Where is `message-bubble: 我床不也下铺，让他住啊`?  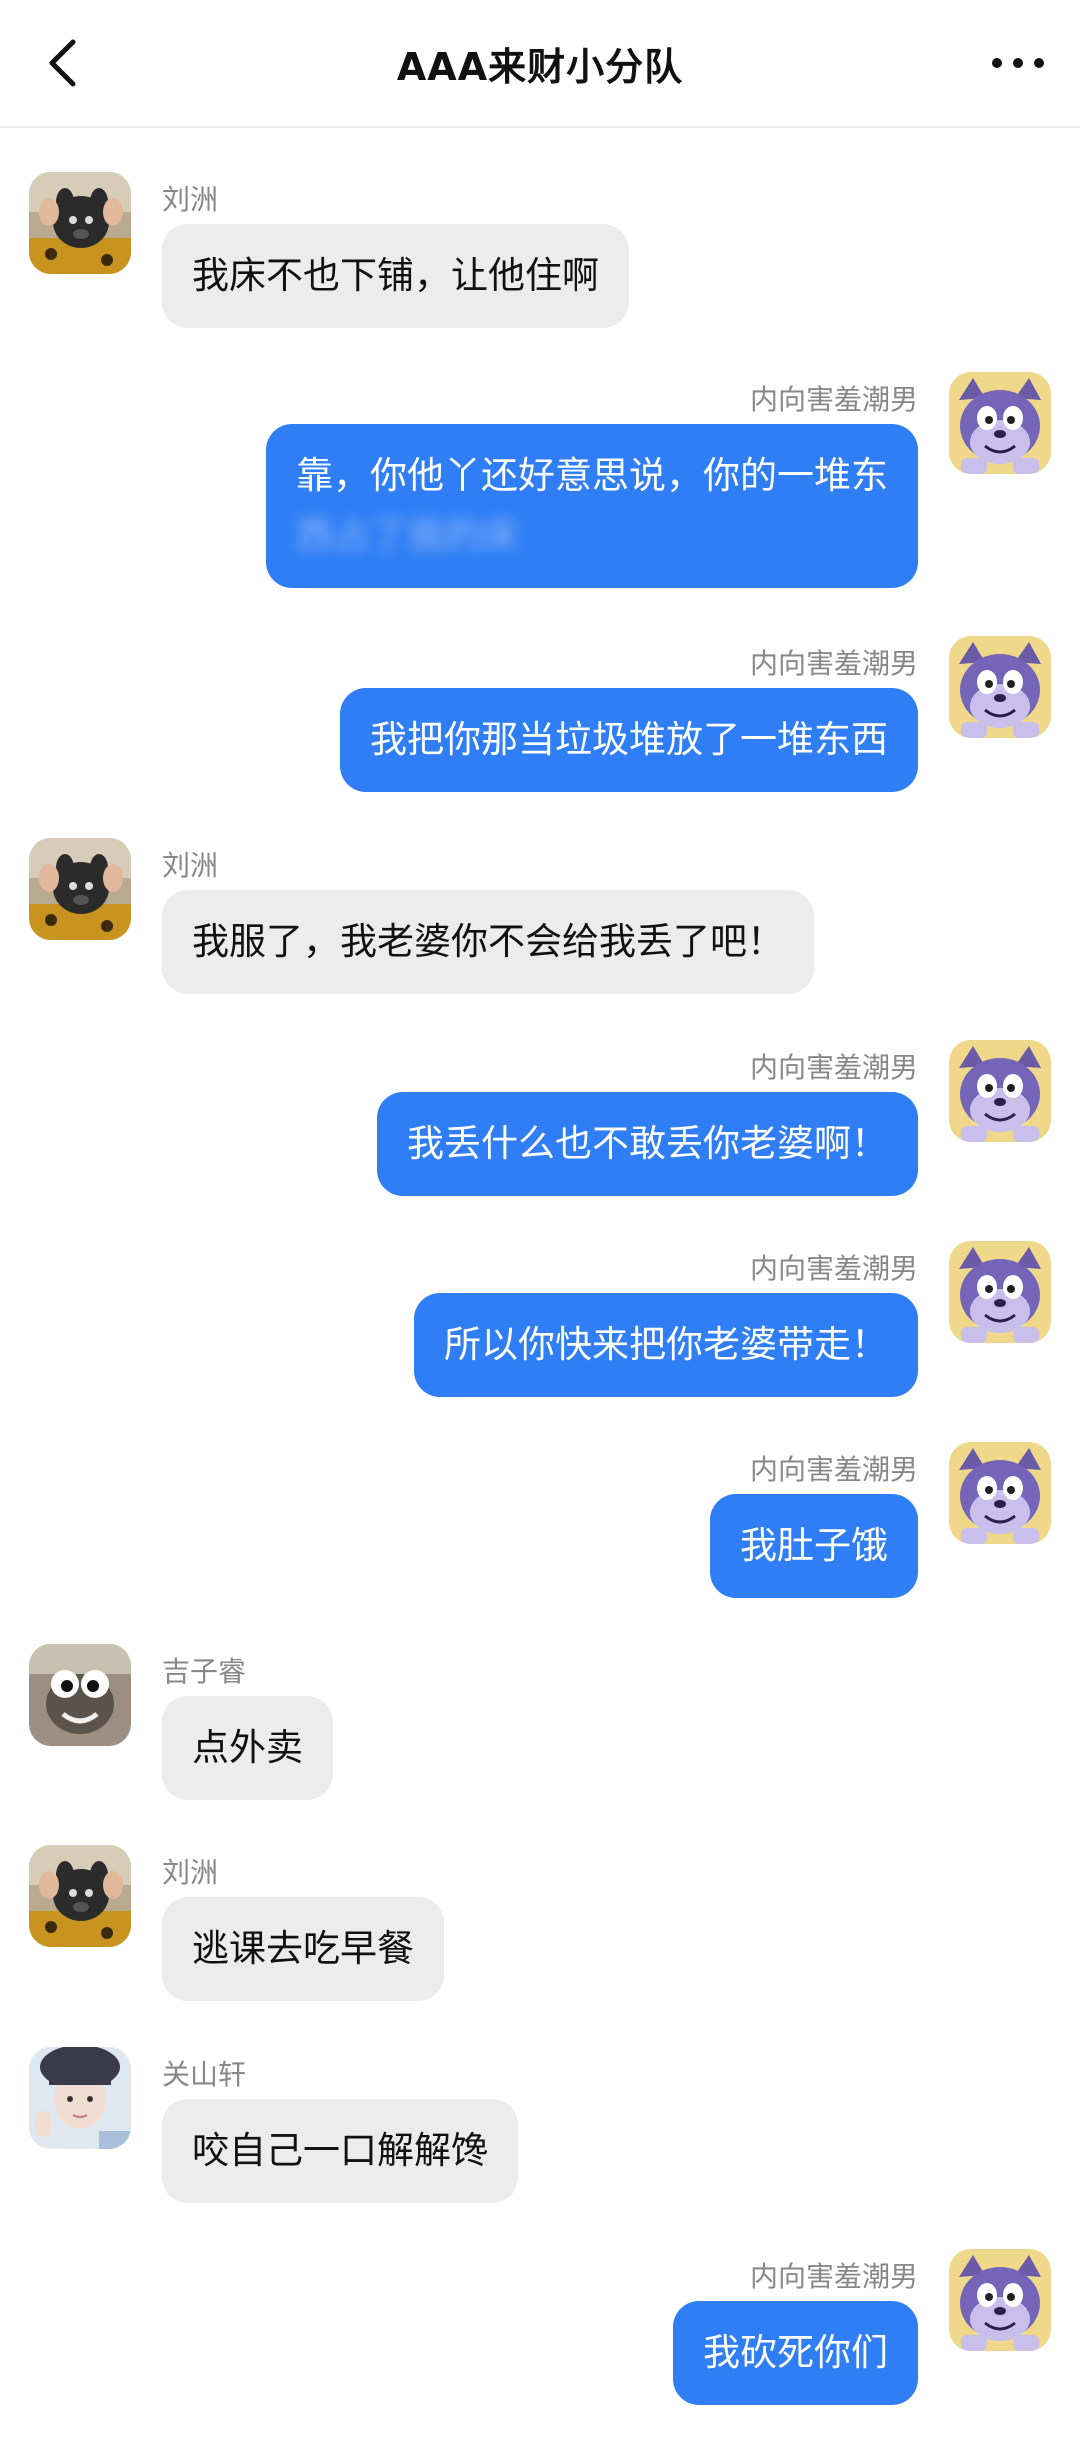 message-bubble: 我床不也下铺，让他住啊 is located at coordinates (395, 276).